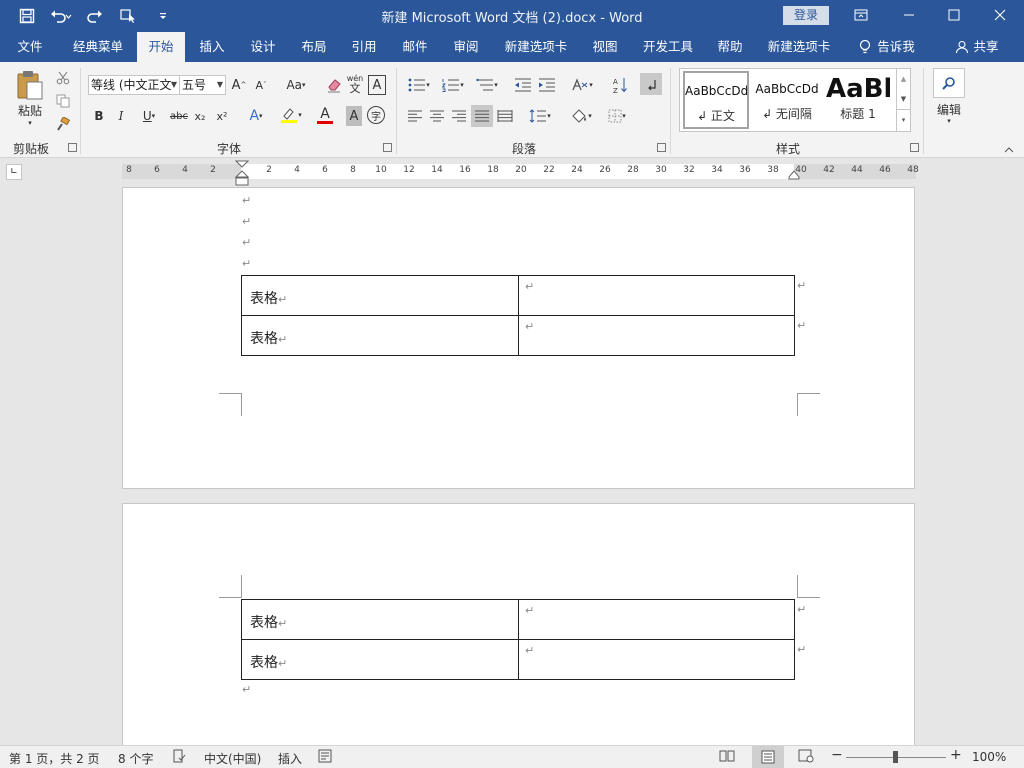 The image size is (1024, 768). Describe the element at coordinates (903, 119) in the screenshot. I see `more-styles-icon: ▾` at that location.